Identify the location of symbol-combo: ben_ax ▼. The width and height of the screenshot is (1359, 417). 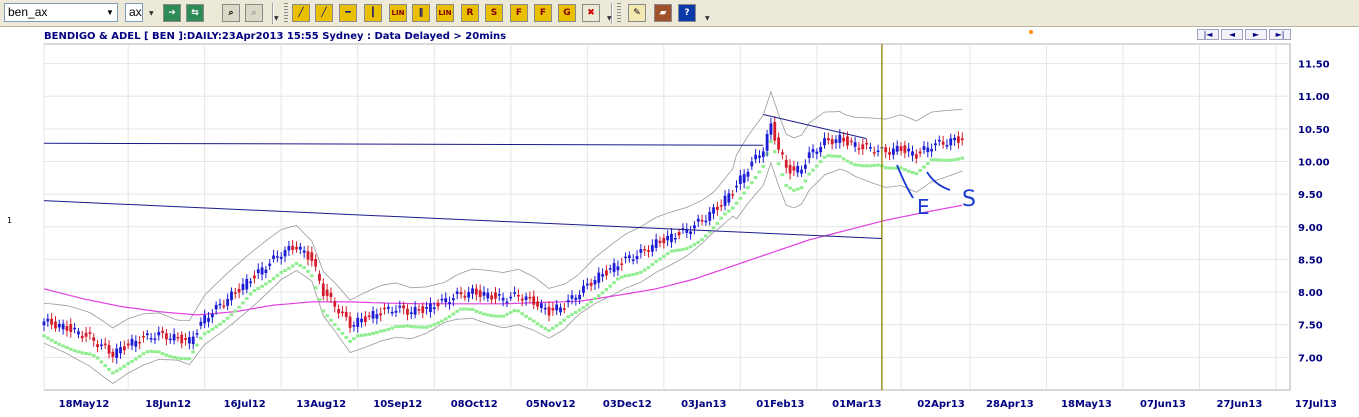
(61, 12).